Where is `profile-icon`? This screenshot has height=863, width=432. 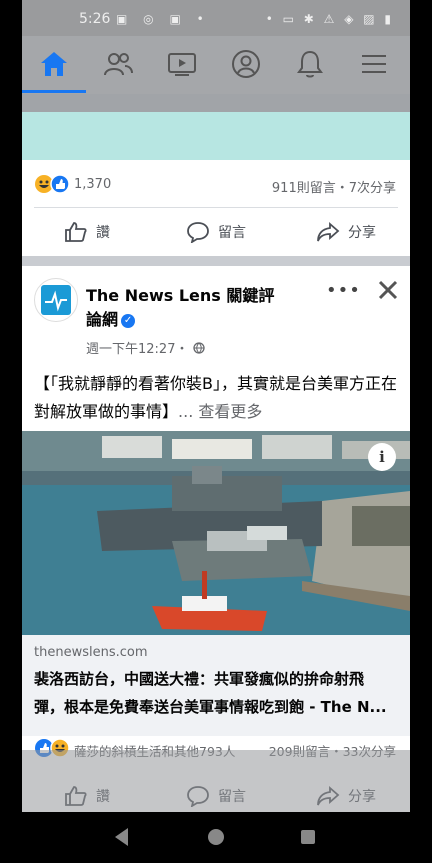 profile-icon is located at coordinates (246, 64).